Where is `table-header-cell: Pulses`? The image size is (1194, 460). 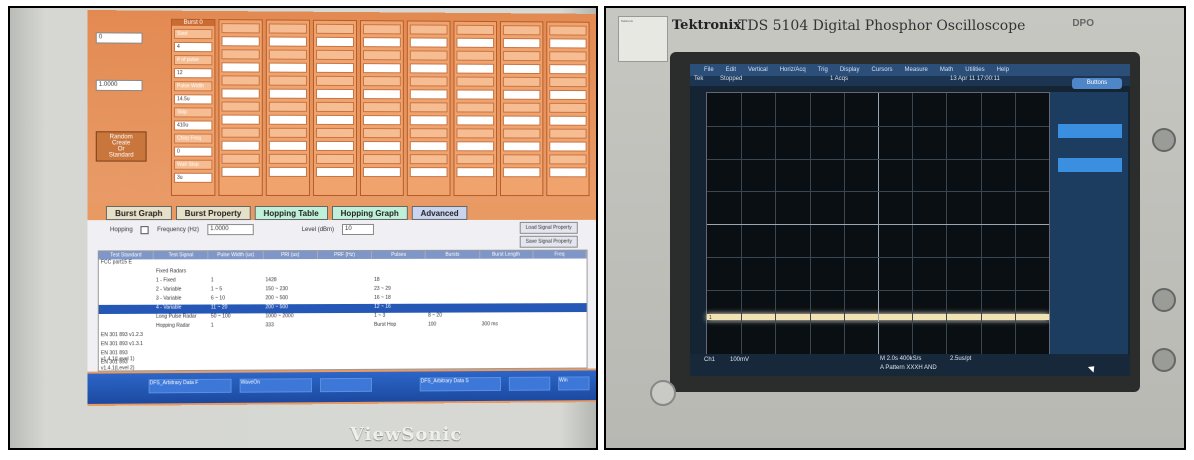
table-header-cell: Pulses is located at coordinates (399, 254).